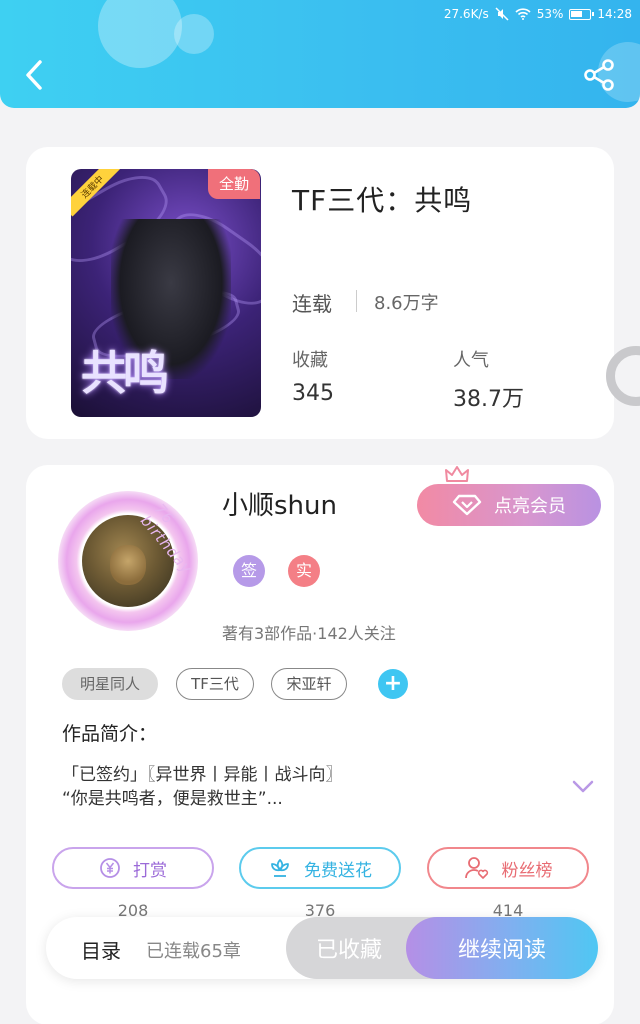 Image resolution: width=640 pixels, height=1024 pixels. I want to click on intro-label: 作品简介：, so click(110, 734).